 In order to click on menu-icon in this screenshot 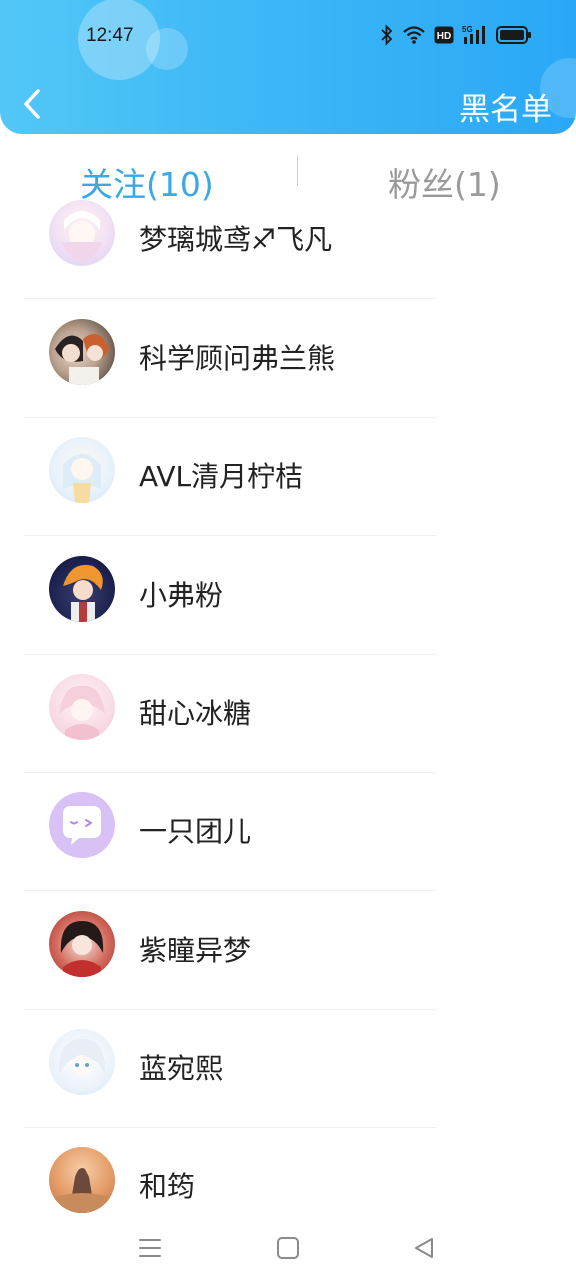, I will do `click(150, 1248)`.